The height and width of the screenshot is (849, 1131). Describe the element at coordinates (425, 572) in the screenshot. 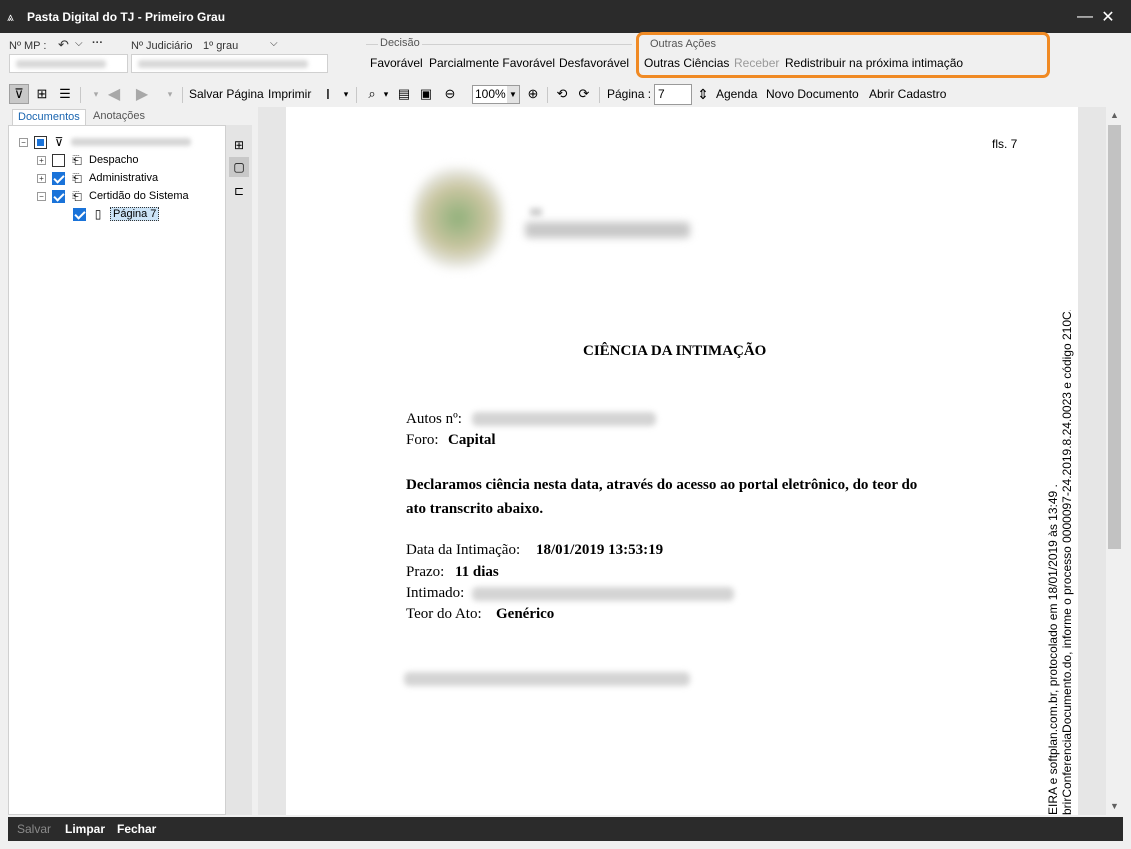

I see `prazo-label: Prazo:` at that location.